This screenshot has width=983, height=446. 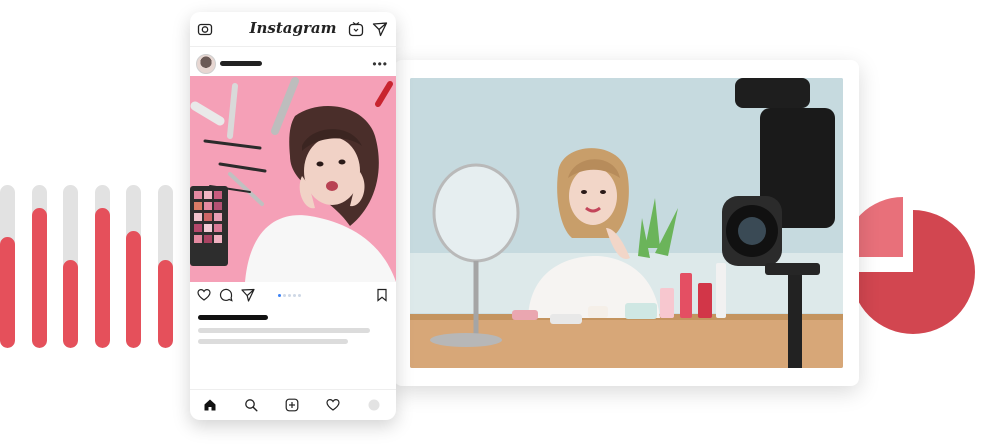 I want to click on bookmark-icon, so click(x=382, y=295).